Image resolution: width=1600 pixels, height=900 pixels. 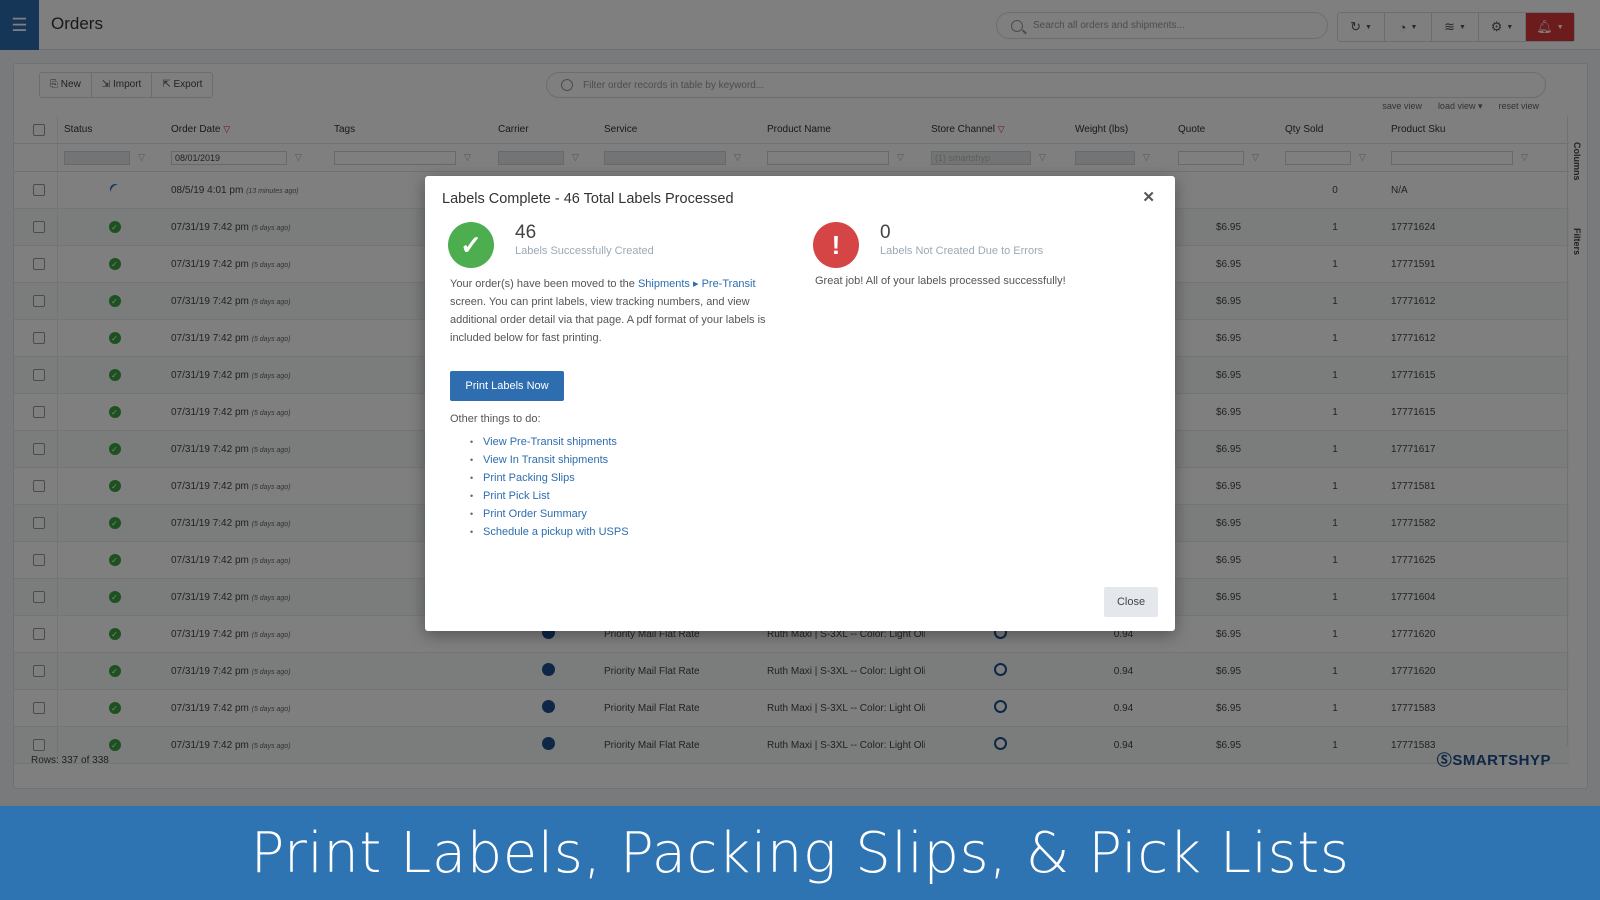 I want to click on other-things-heading: Other things to do:, so click(x=495, y=419).